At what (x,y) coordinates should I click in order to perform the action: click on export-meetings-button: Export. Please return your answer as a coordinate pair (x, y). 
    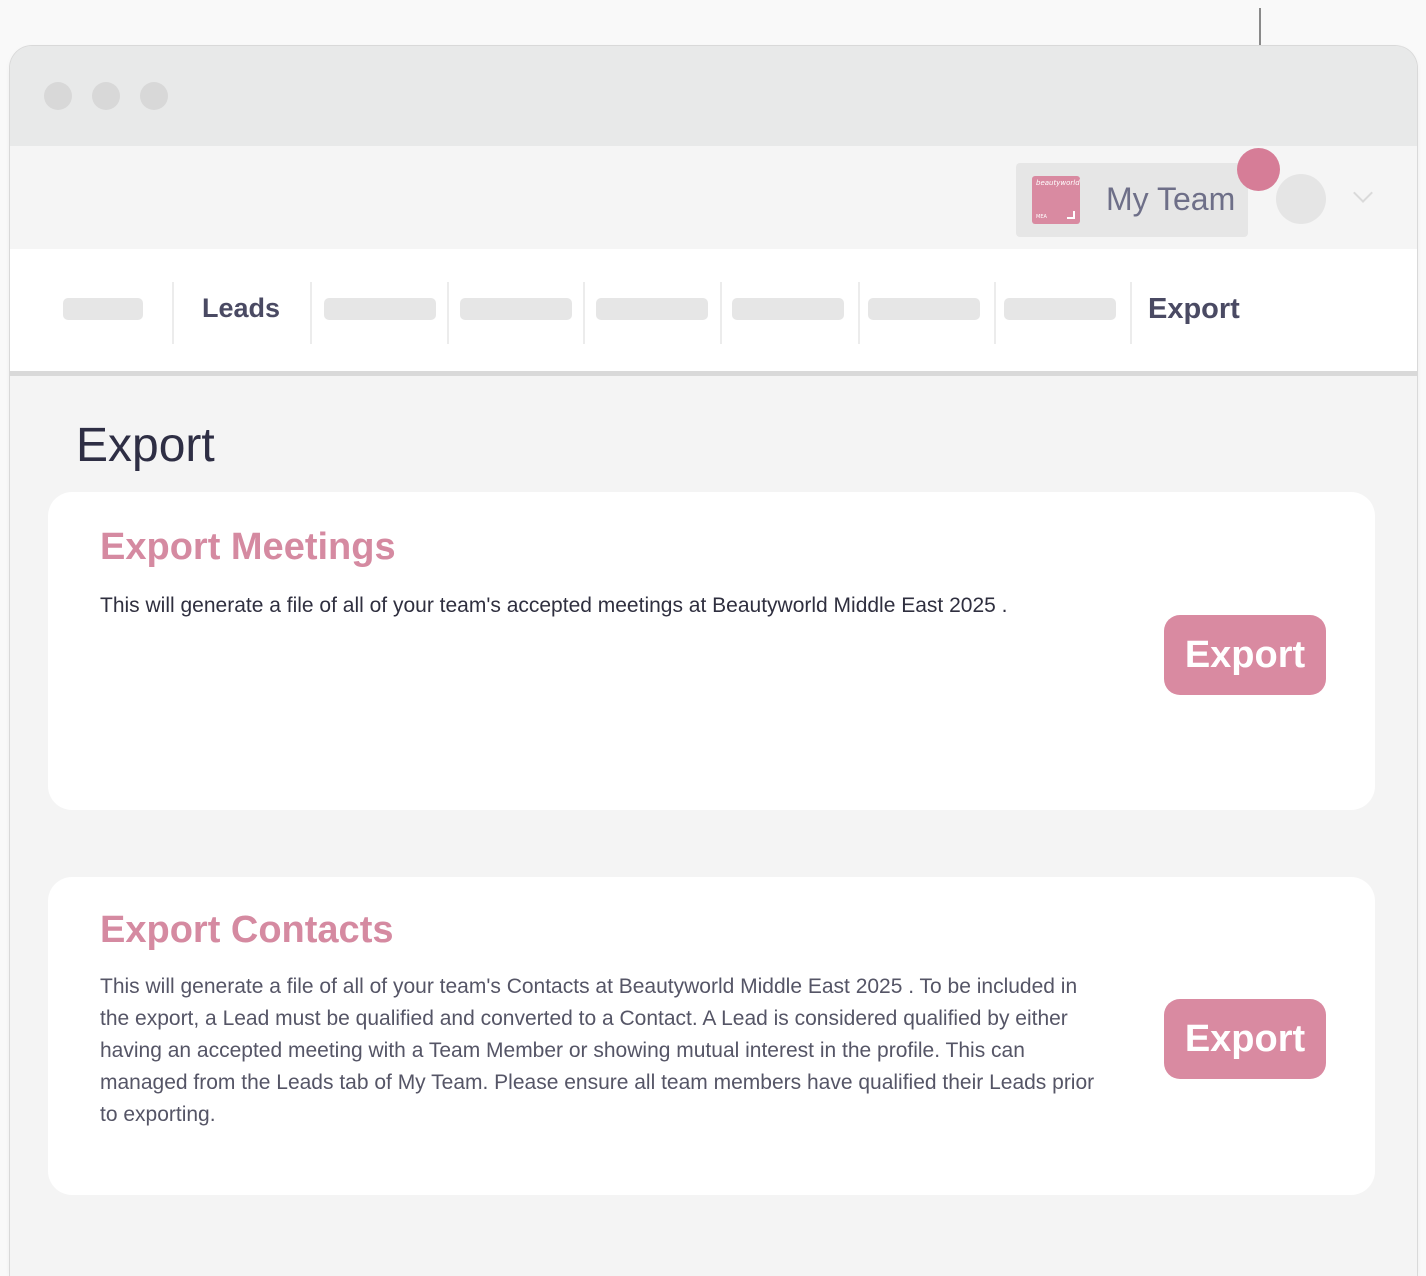
    Looking at the image, I should click on (1245, 655).